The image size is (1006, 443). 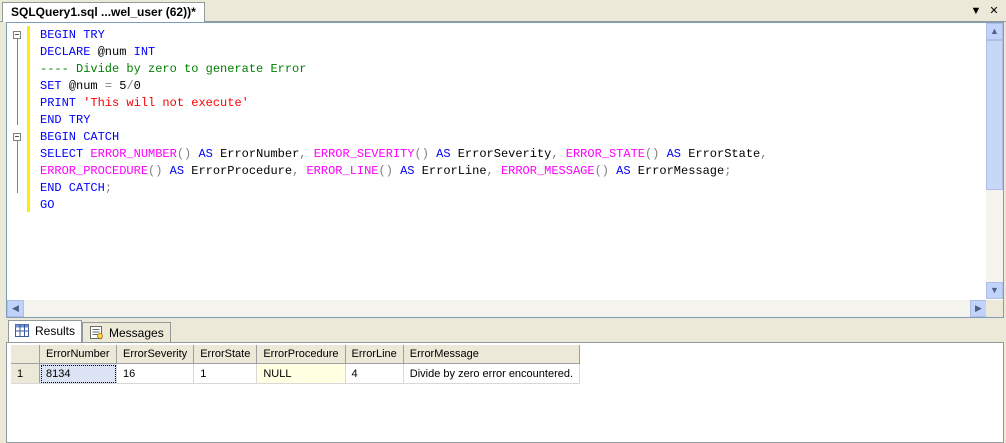 I want to click on tab-list-dropdown-icon: ▼, so click(x=976, y=11).